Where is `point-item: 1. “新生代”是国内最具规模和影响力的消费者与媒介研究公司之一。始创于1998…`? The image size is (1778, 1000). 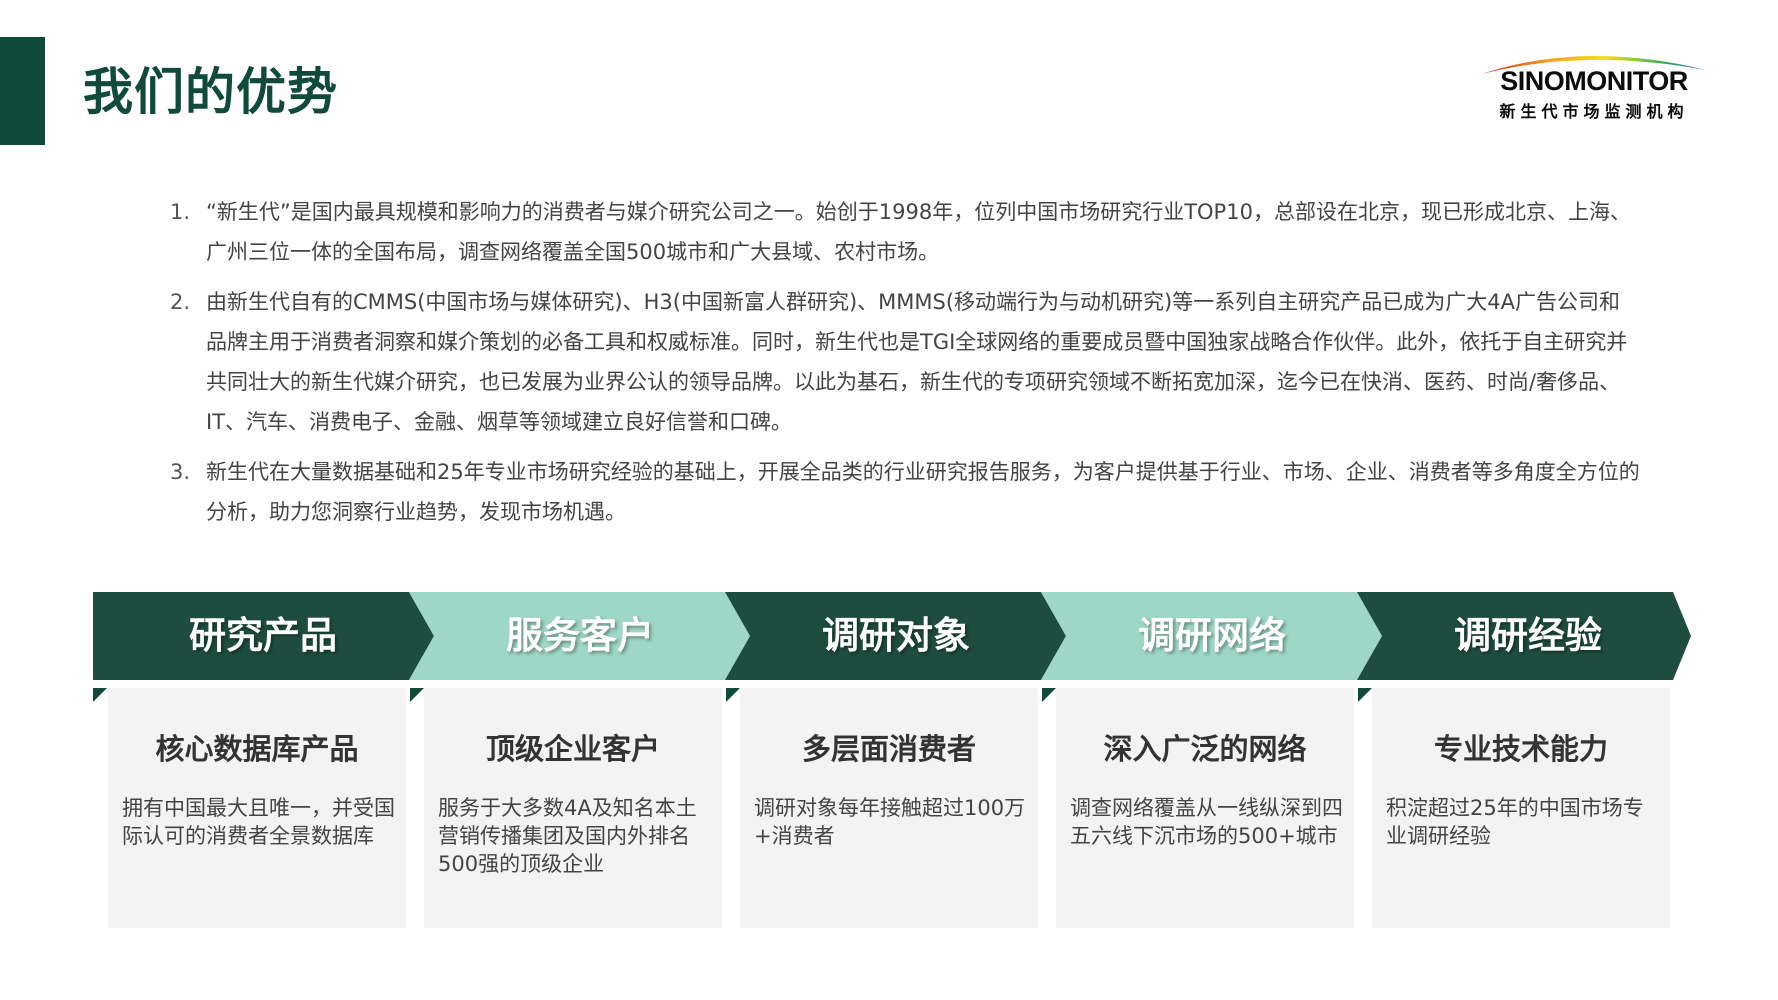
point-item: 1. “新生代”是国内最具规模和影响力的消费者与媒介研究公司之一。始创于1998… is located at coordinates (905, 232).